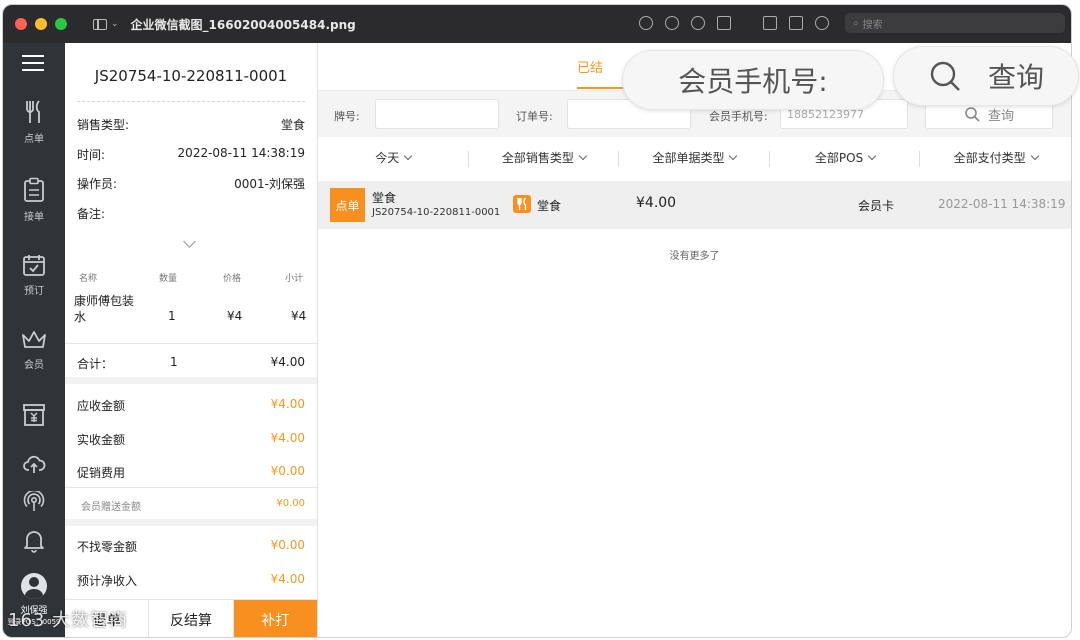 The image size is (1080, 640). Describe the element at coordinates (91, 214) in the screenshot. I see `remark-label: 备注:` at that location.